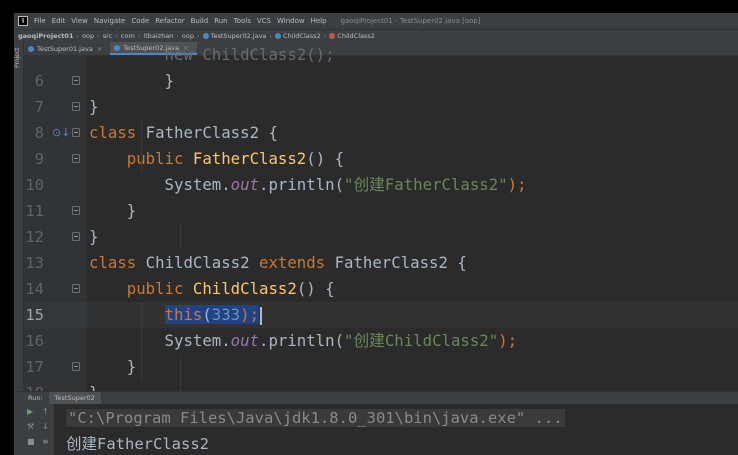 The width and height of the screenshot is (738, 455). What do you see at coordinates (198, 262) in the screenshot?
I see `code-token: ChildClass2` at bounding box center [198, 262].